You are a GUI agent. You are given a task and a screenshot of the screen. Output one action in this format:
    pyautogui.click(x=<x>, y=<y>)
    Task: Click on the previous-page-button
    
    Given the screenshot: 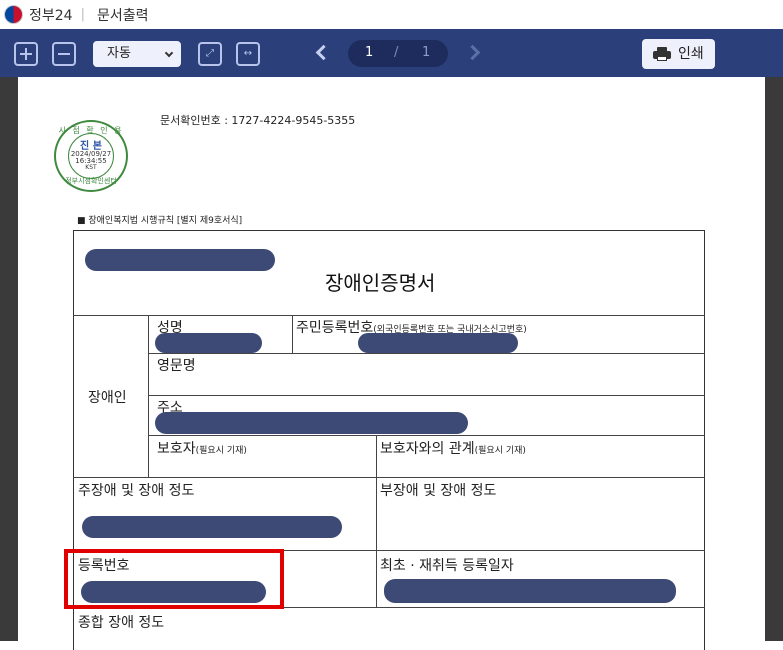 What is the action you would take?
    pyautogui.click(x=323, y=52)
    